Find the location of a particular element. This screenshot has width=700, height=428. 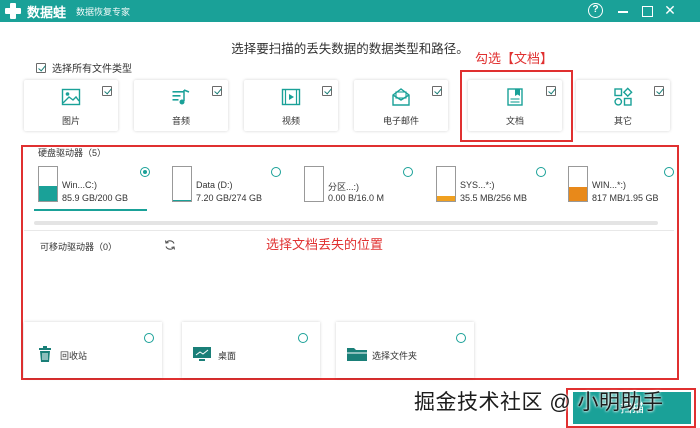

drive-name: WIN...*:) is located at coordinates (609, 185).